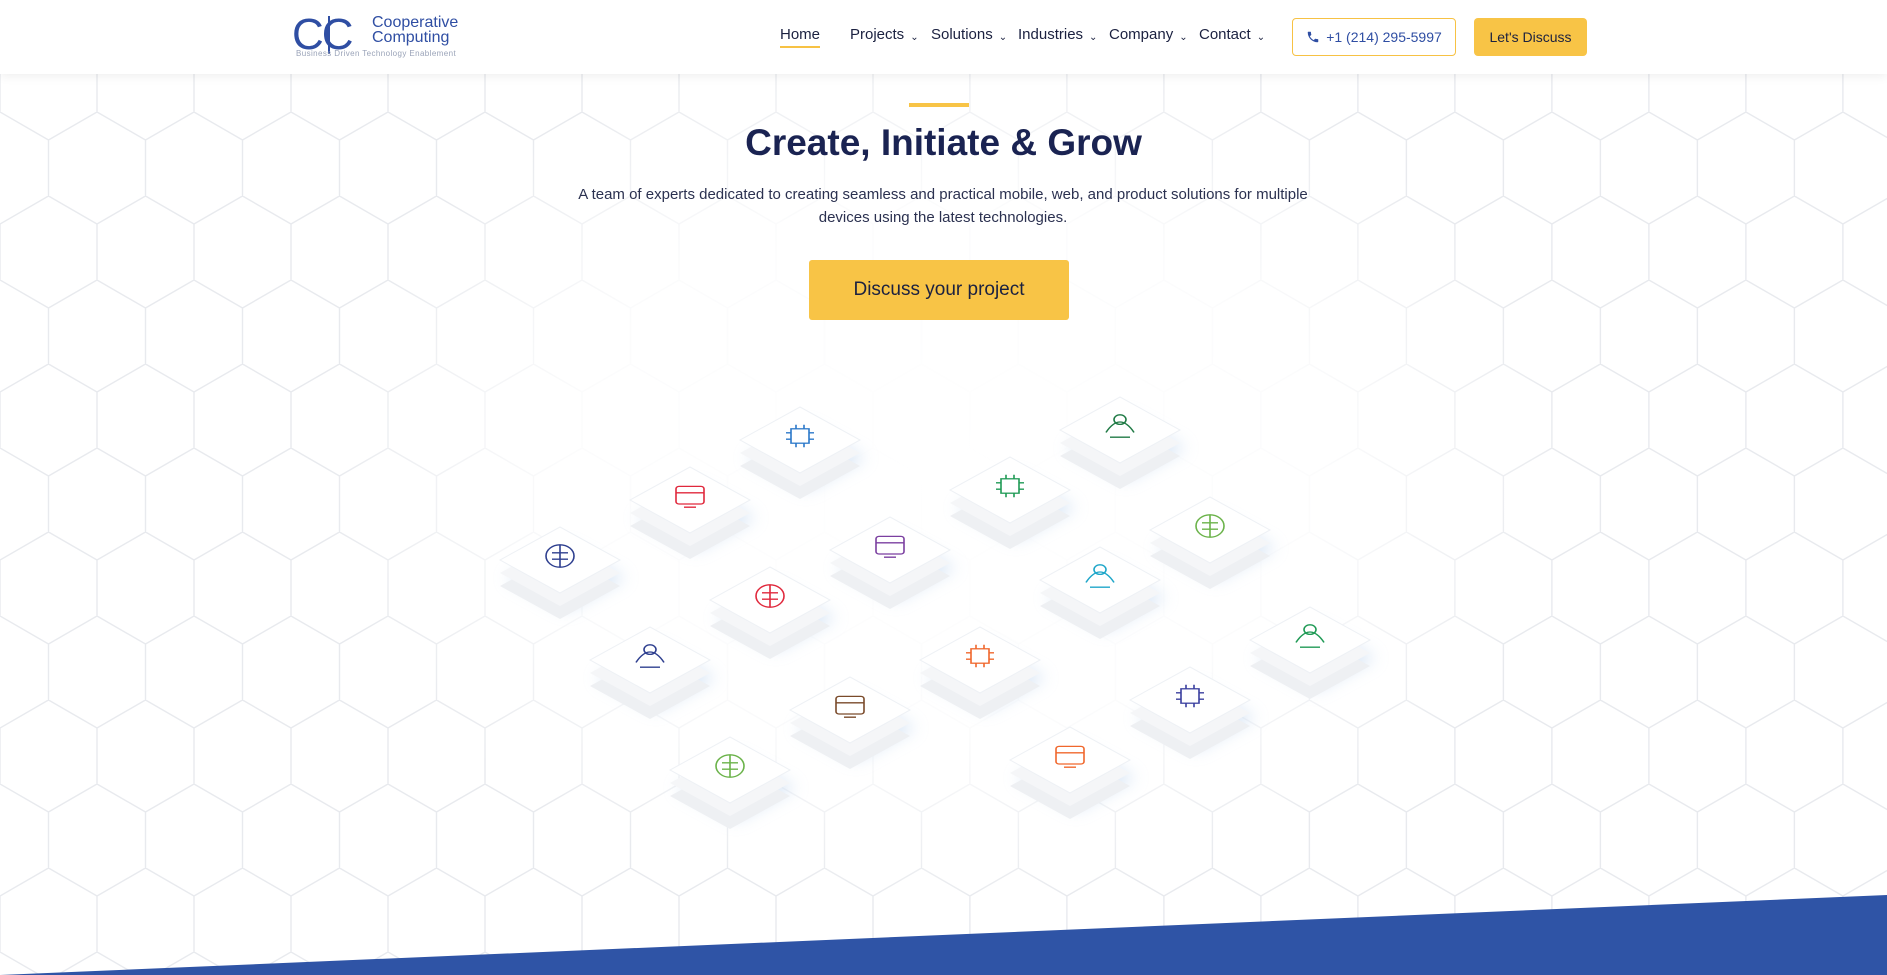 This screenshot has height=975, width=1887. I want to click on tile-cloud-devices, so click(772, 612).